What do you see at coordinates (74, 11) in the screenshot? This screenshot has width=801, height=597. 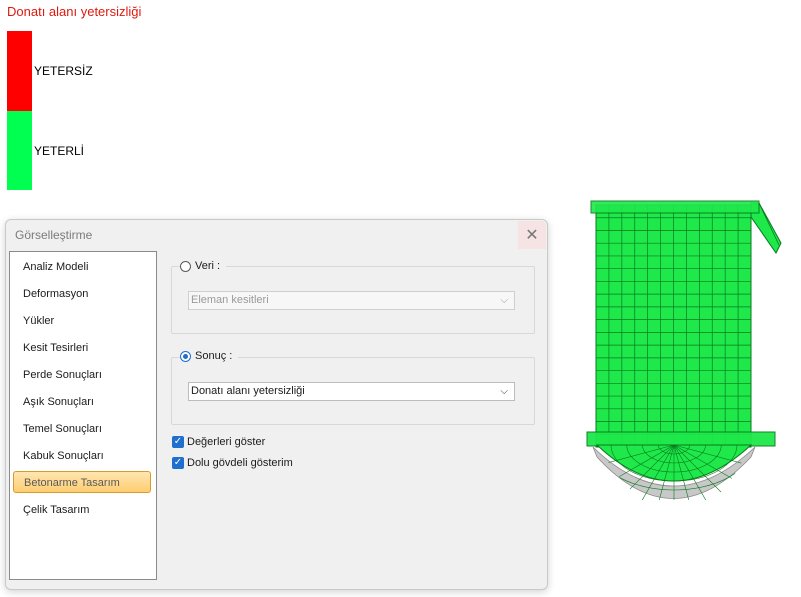 I see `legend-title: Donatı alanı yetersizliği` at bounding box center [74, 11].